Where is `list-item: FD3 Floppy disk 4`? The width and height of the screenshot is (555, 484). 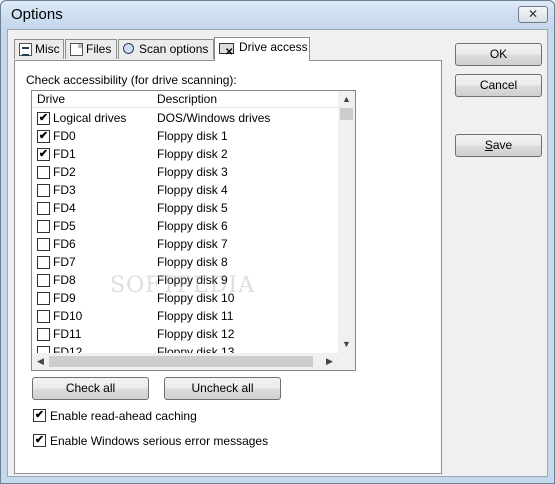 list-item: FD3 Floppy disk 4 is located at coordinates (185, 190).